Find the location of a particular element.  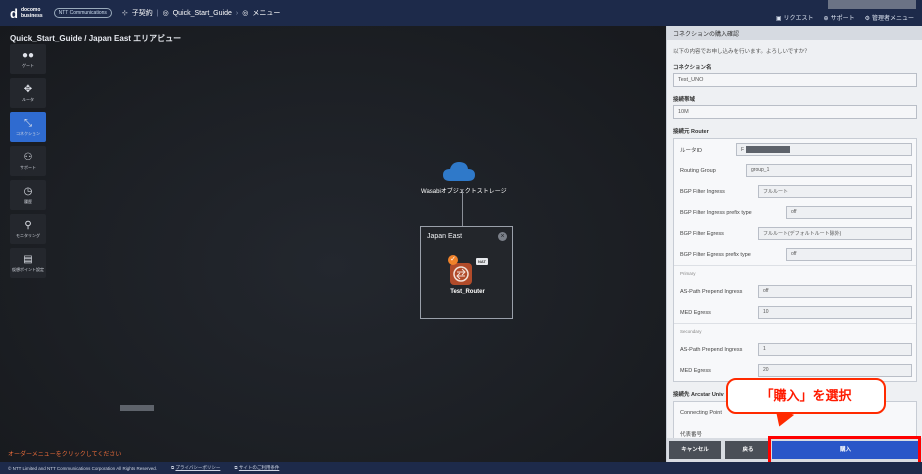

router-id-row: ルータID F is located at coordinates (795, 149).